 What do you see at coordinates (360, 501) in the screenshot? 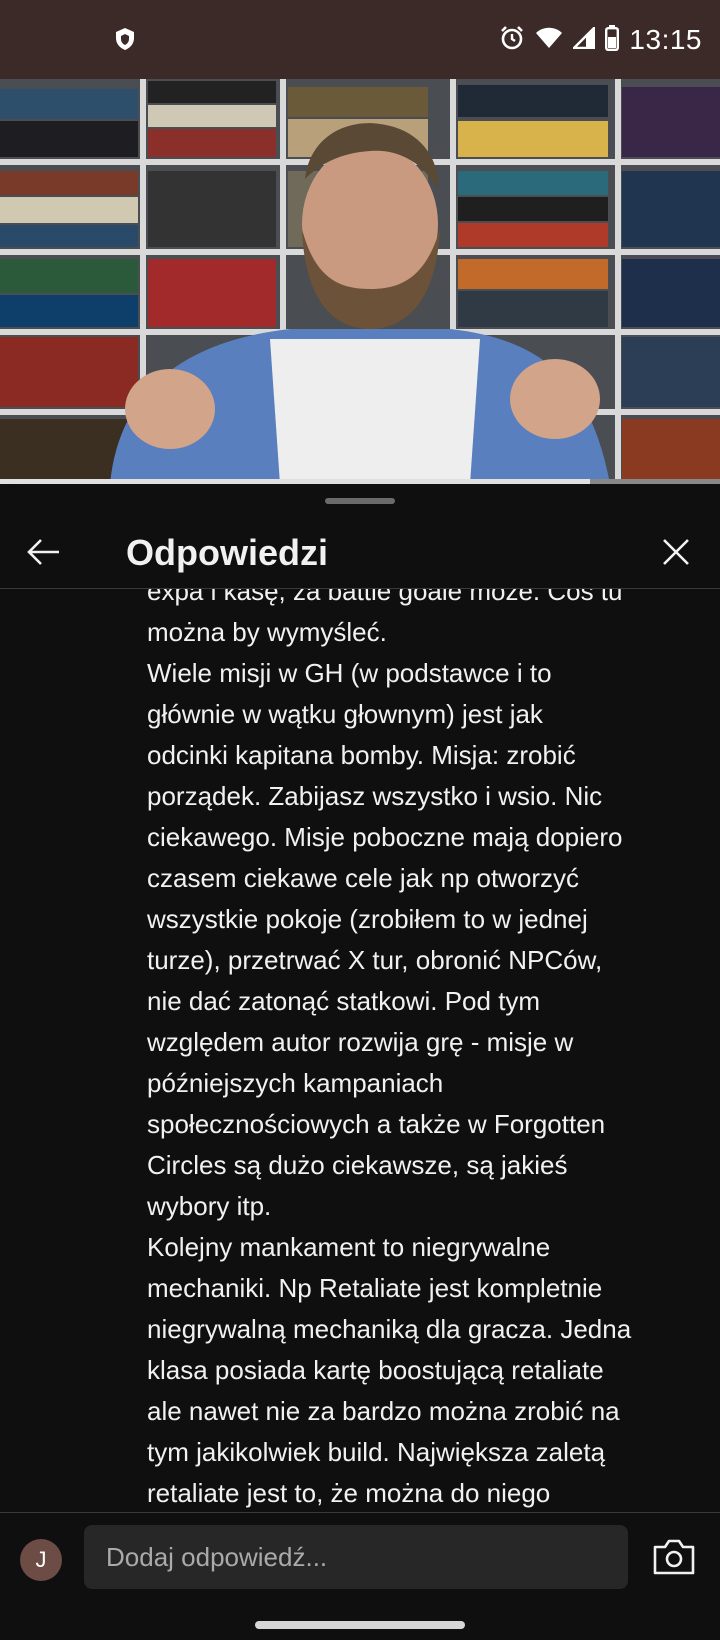
I see `drag-handle` at bounding box center [360, 501].